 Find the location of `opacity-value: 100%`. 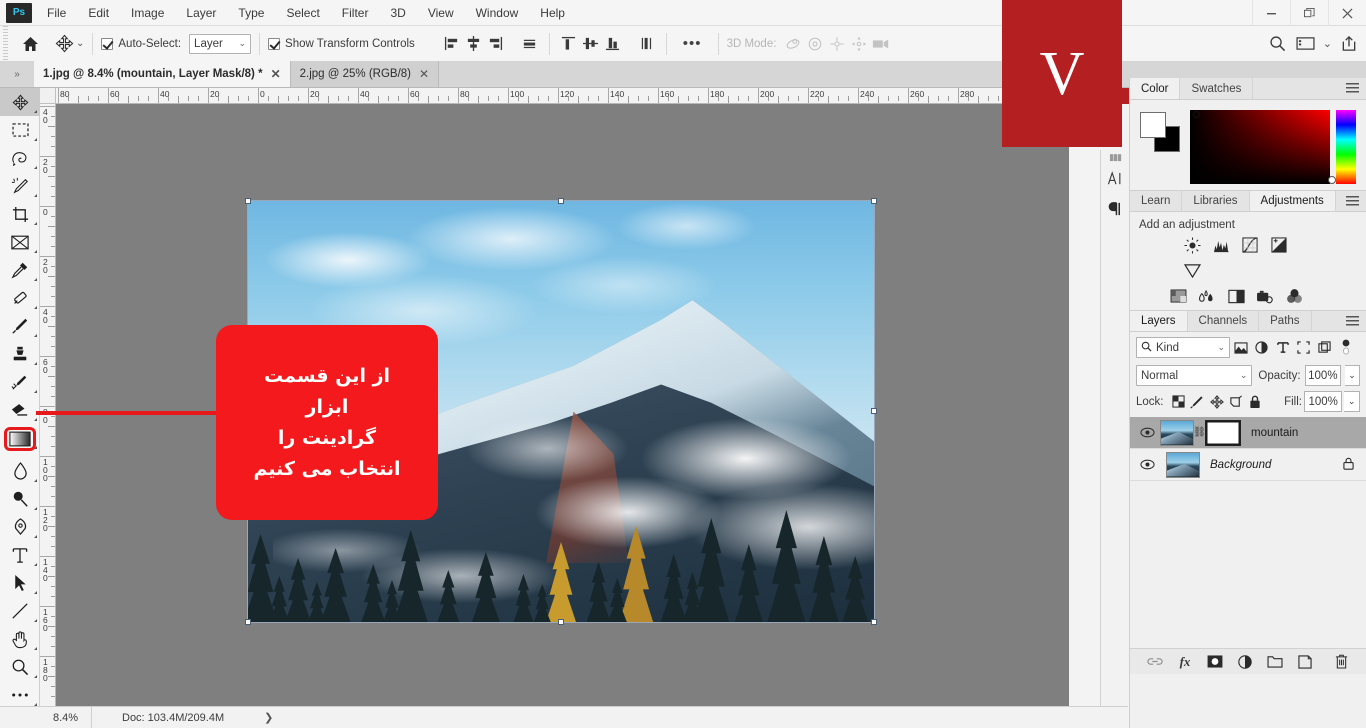

opacity-value: 100% is located at coordinates (1323, 375).